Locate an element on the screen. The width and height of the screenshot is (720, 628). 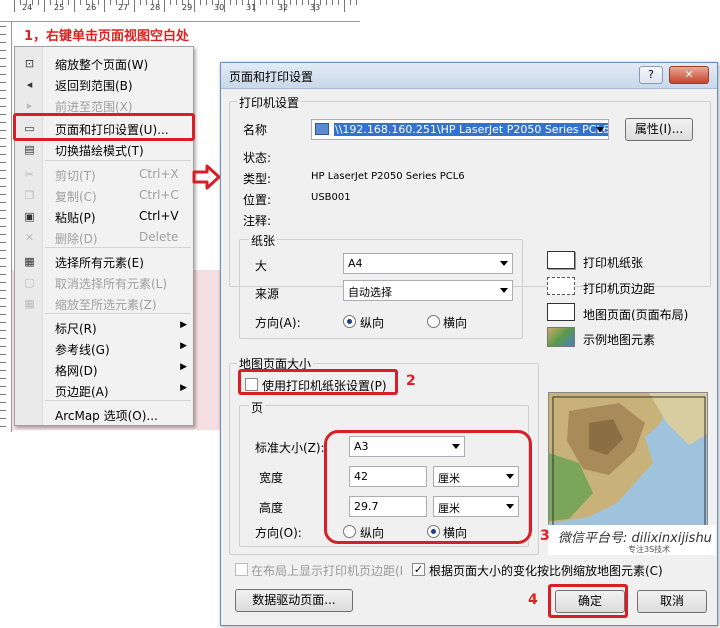
printer-margins-swatch is located at coordinates (561, 286).